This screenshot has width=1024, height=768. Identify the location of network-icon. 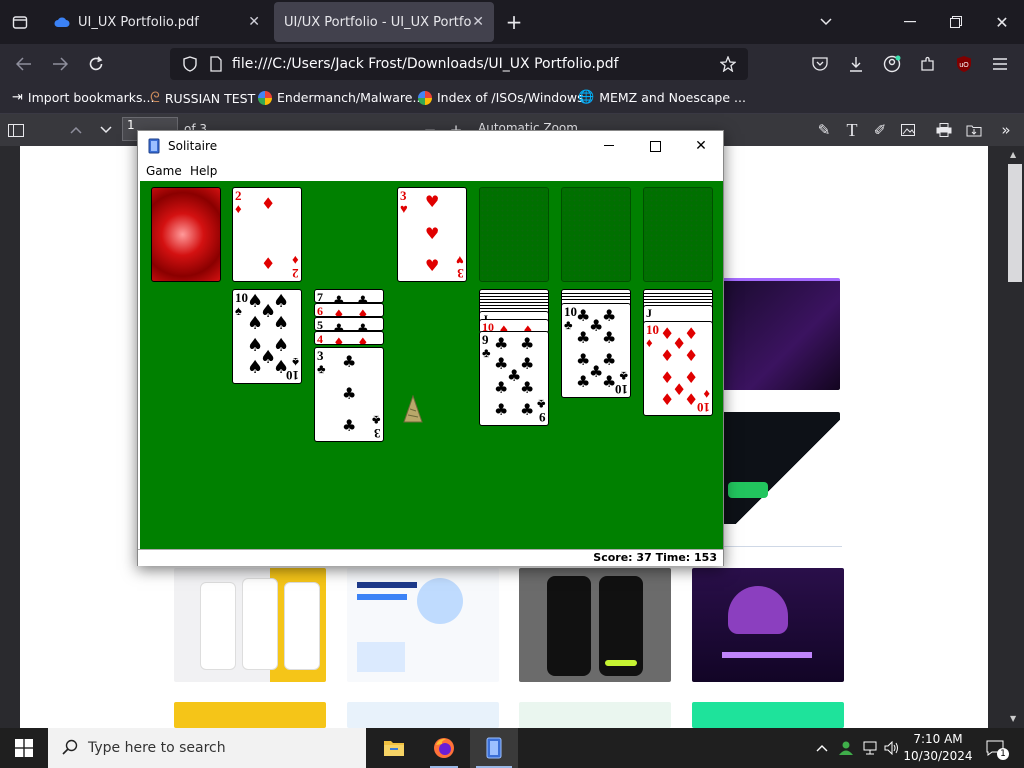
(871, 748).